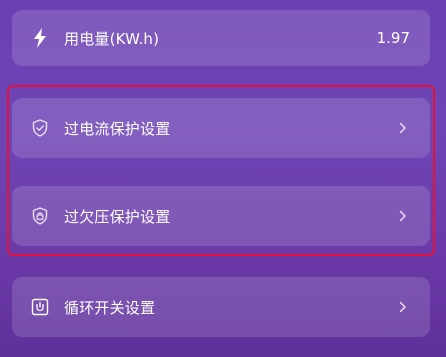 This screenshot has height=357, width=446. What do you see at coordinates (40, 216) in the screenshot?
I see `lock-shield-icon` at bounding box center [40, 216].